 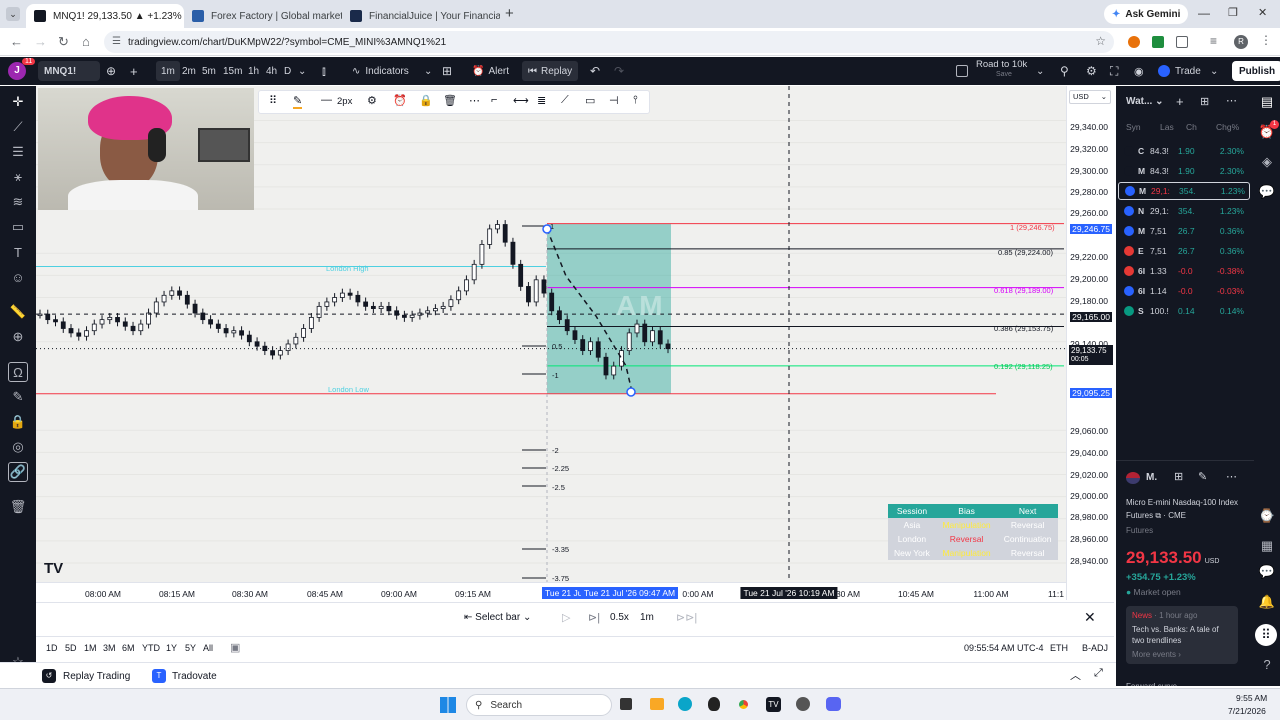 I want to click on replay-interval: 1m, so click(x=647, y=617).